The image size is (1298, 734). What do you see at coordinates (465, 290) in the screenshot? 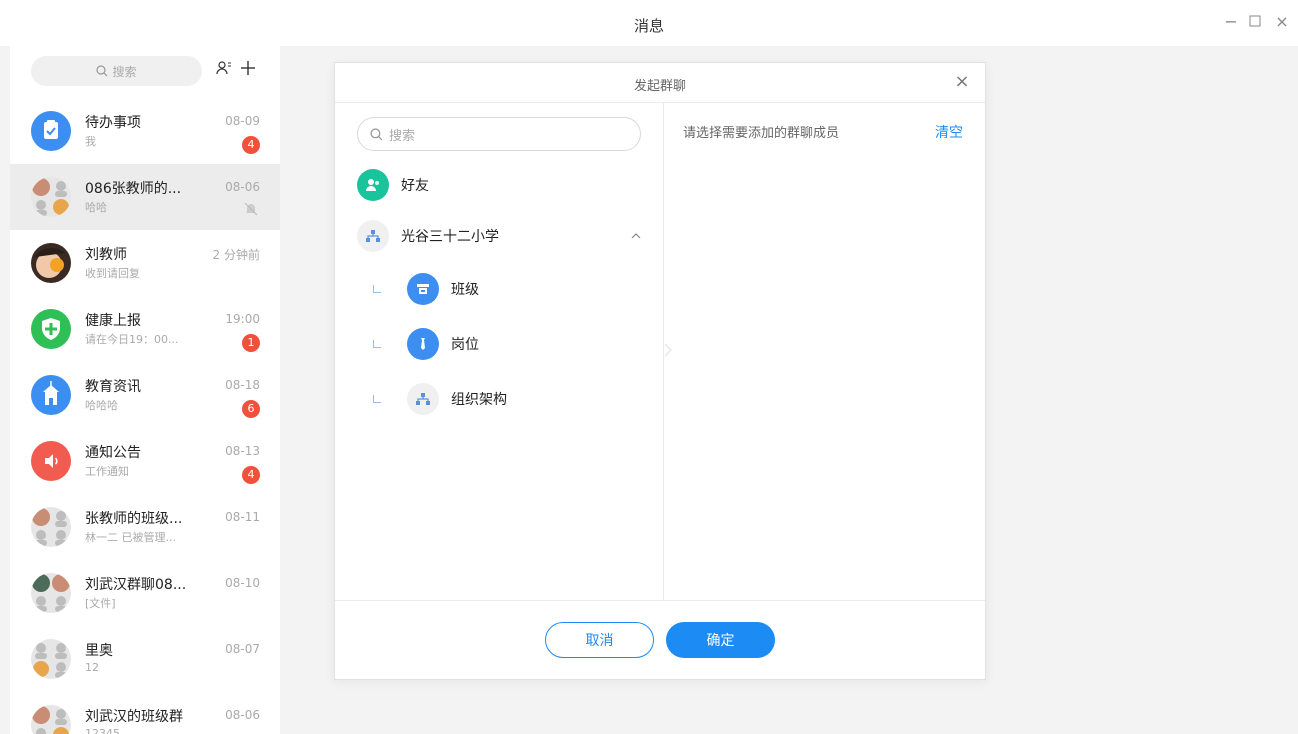
I see `child-label: 班级` at bounding box center [465, 290].